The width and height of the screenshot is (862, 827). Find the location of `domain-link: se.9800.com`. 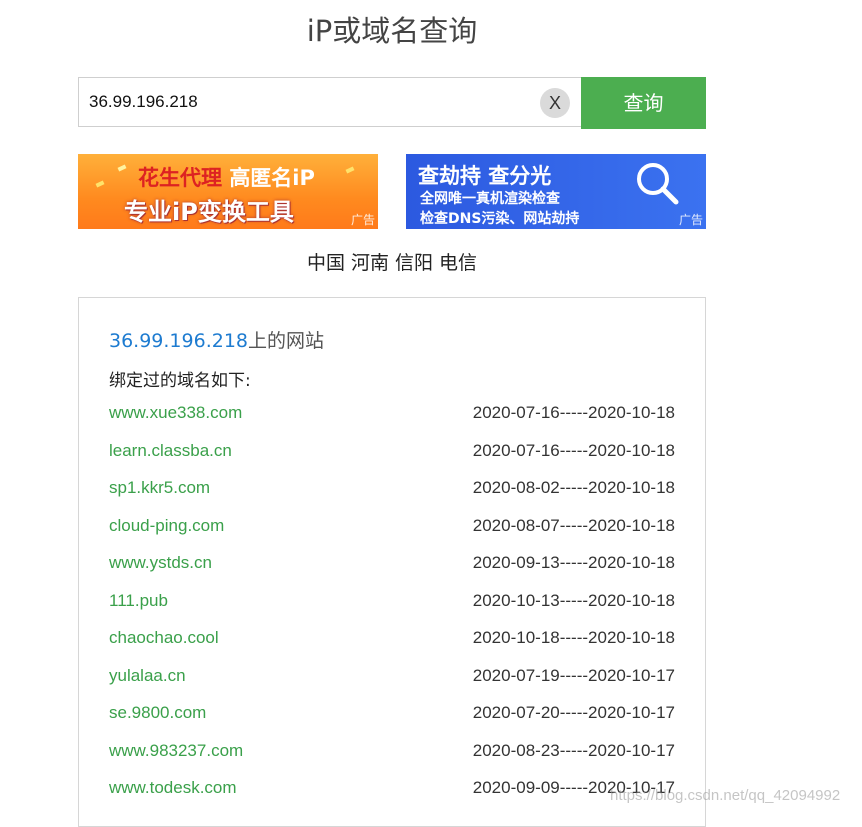

domain-link: se.9800.com is located at coordinates (157, 713).